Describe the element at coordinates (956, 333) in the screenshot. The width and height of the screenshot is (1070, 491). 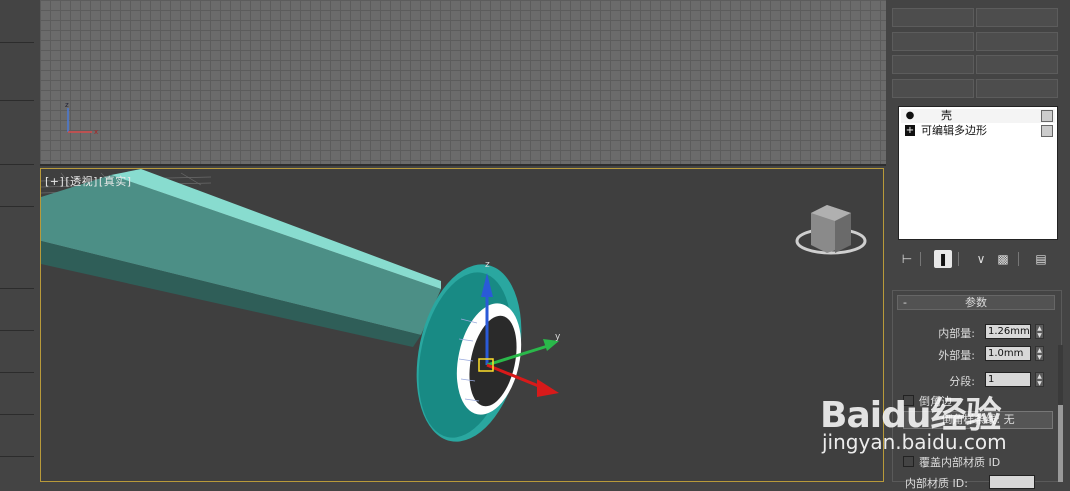
I see `inner-amount-label: 内部量:` at that location.